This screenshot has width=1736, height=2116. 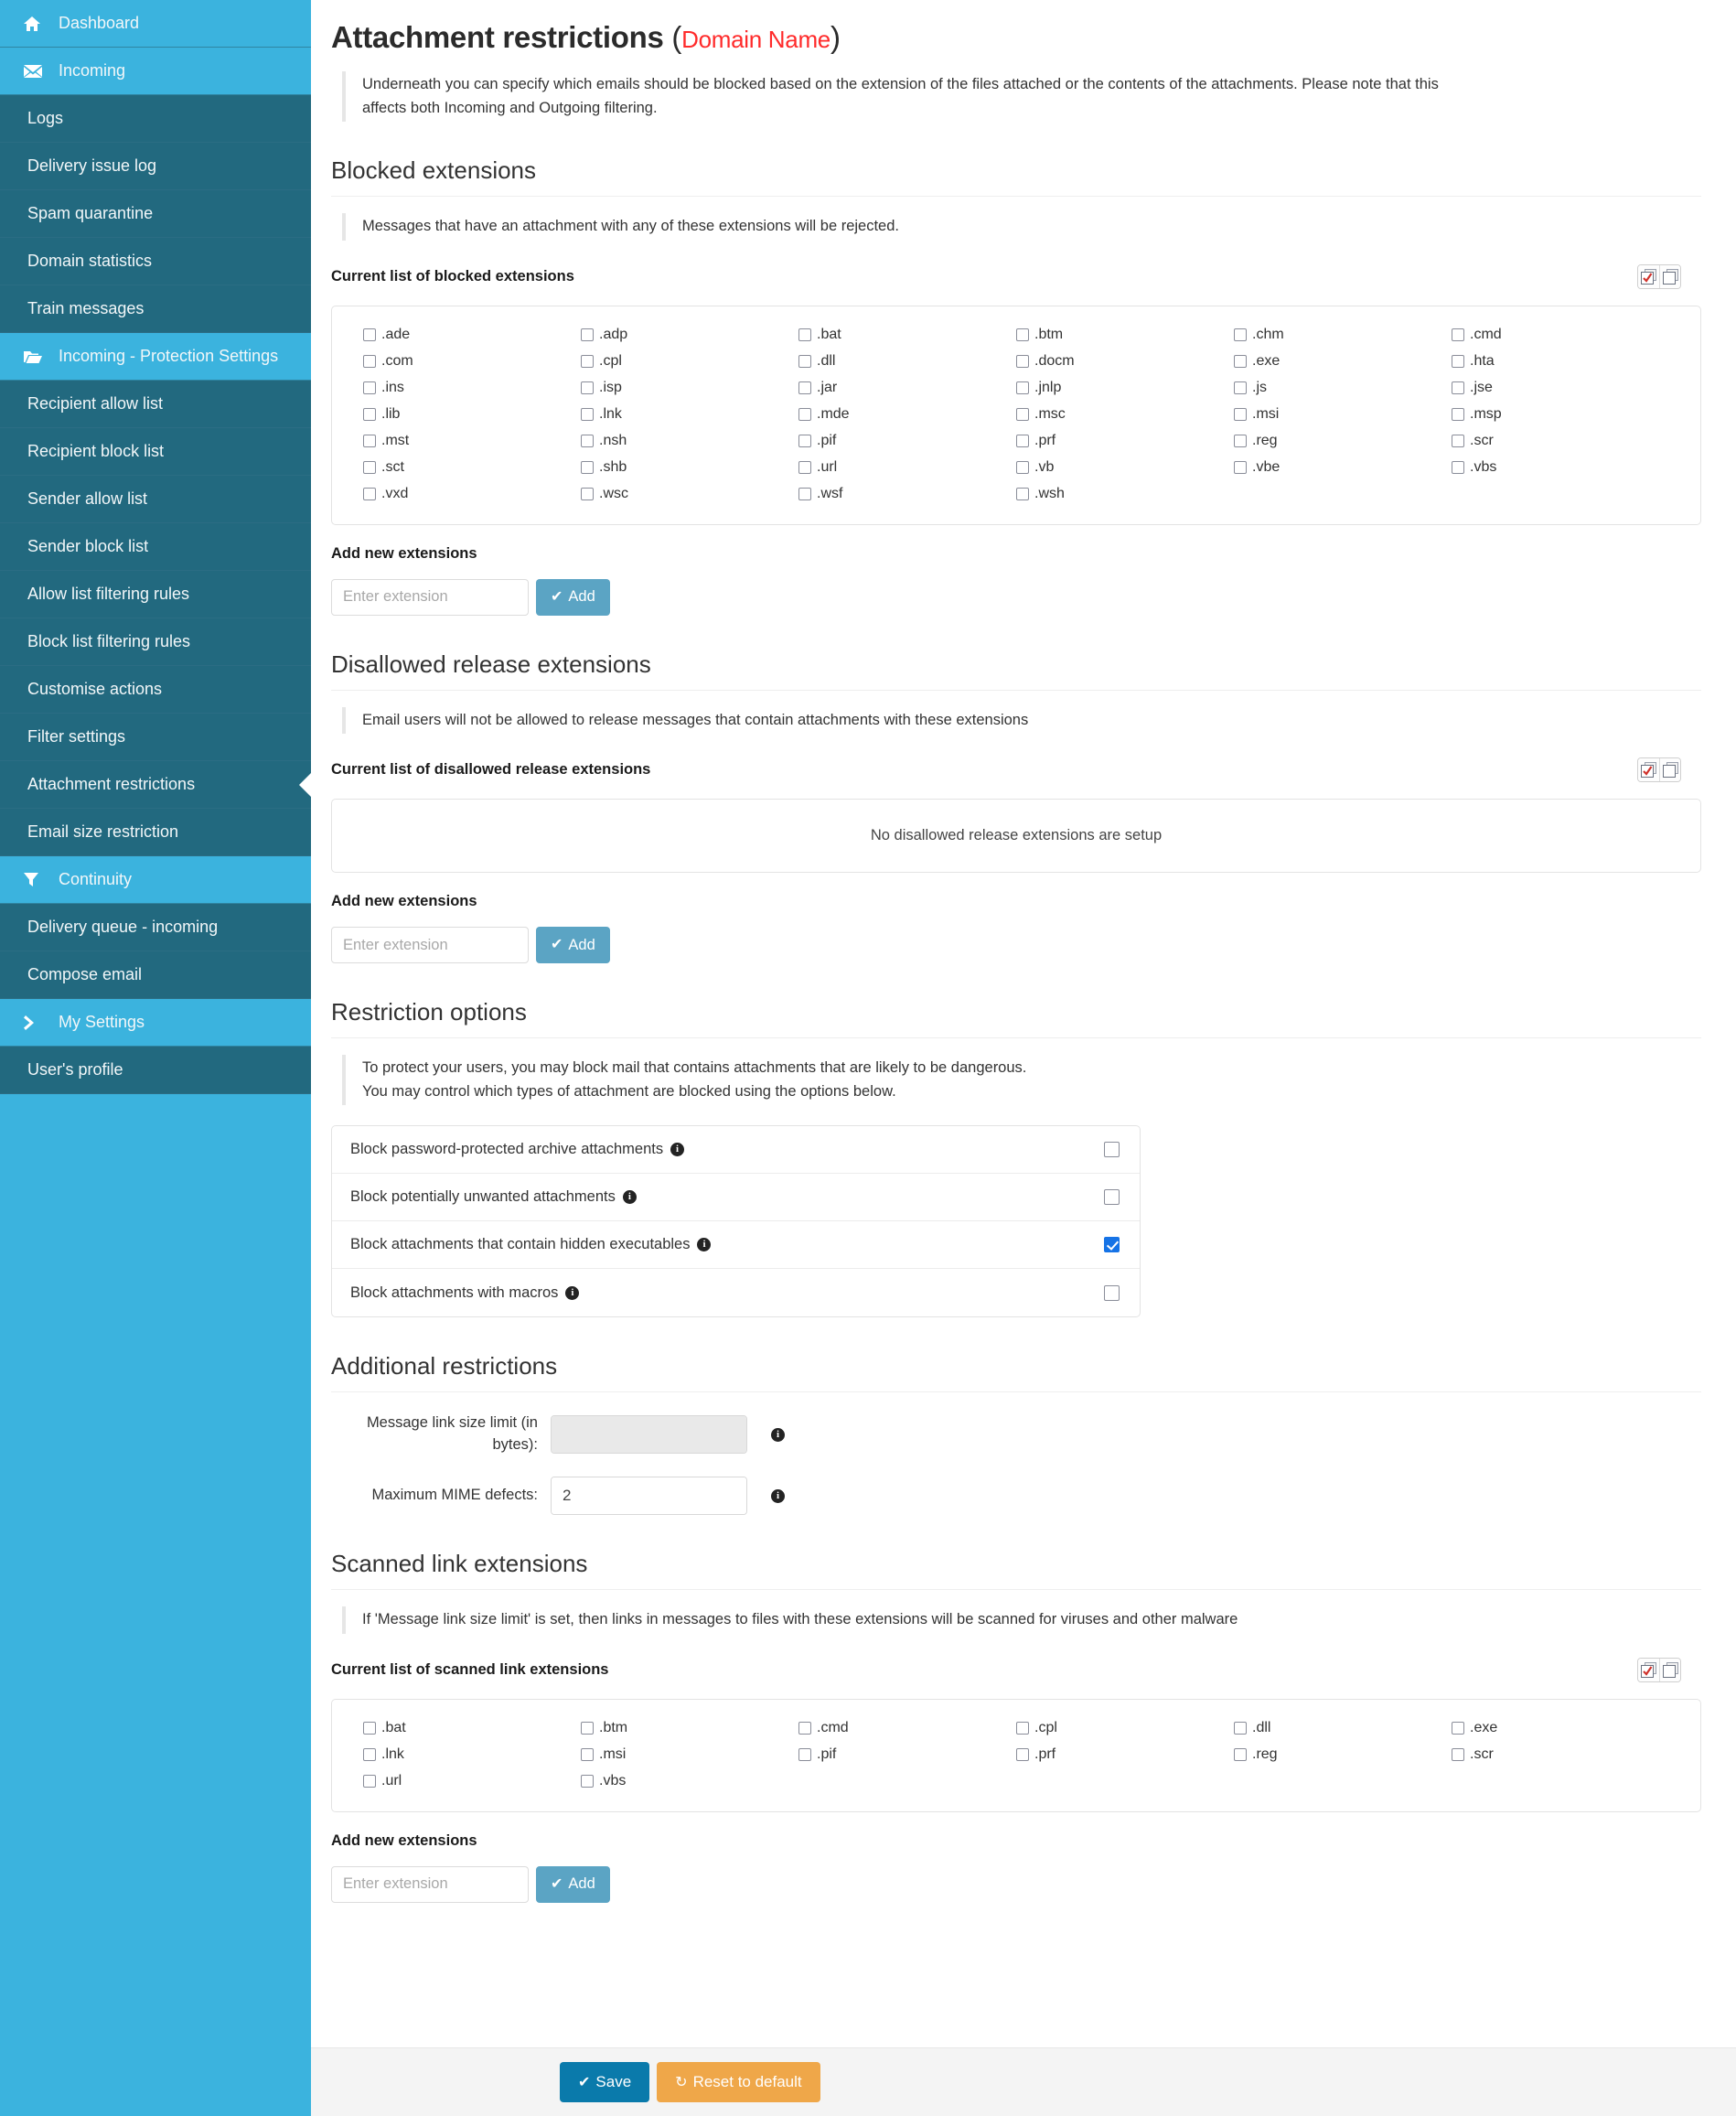 I want to click on sidebar-item-spam-quarantine: Spam quarantine, so click(x=156, y=214).